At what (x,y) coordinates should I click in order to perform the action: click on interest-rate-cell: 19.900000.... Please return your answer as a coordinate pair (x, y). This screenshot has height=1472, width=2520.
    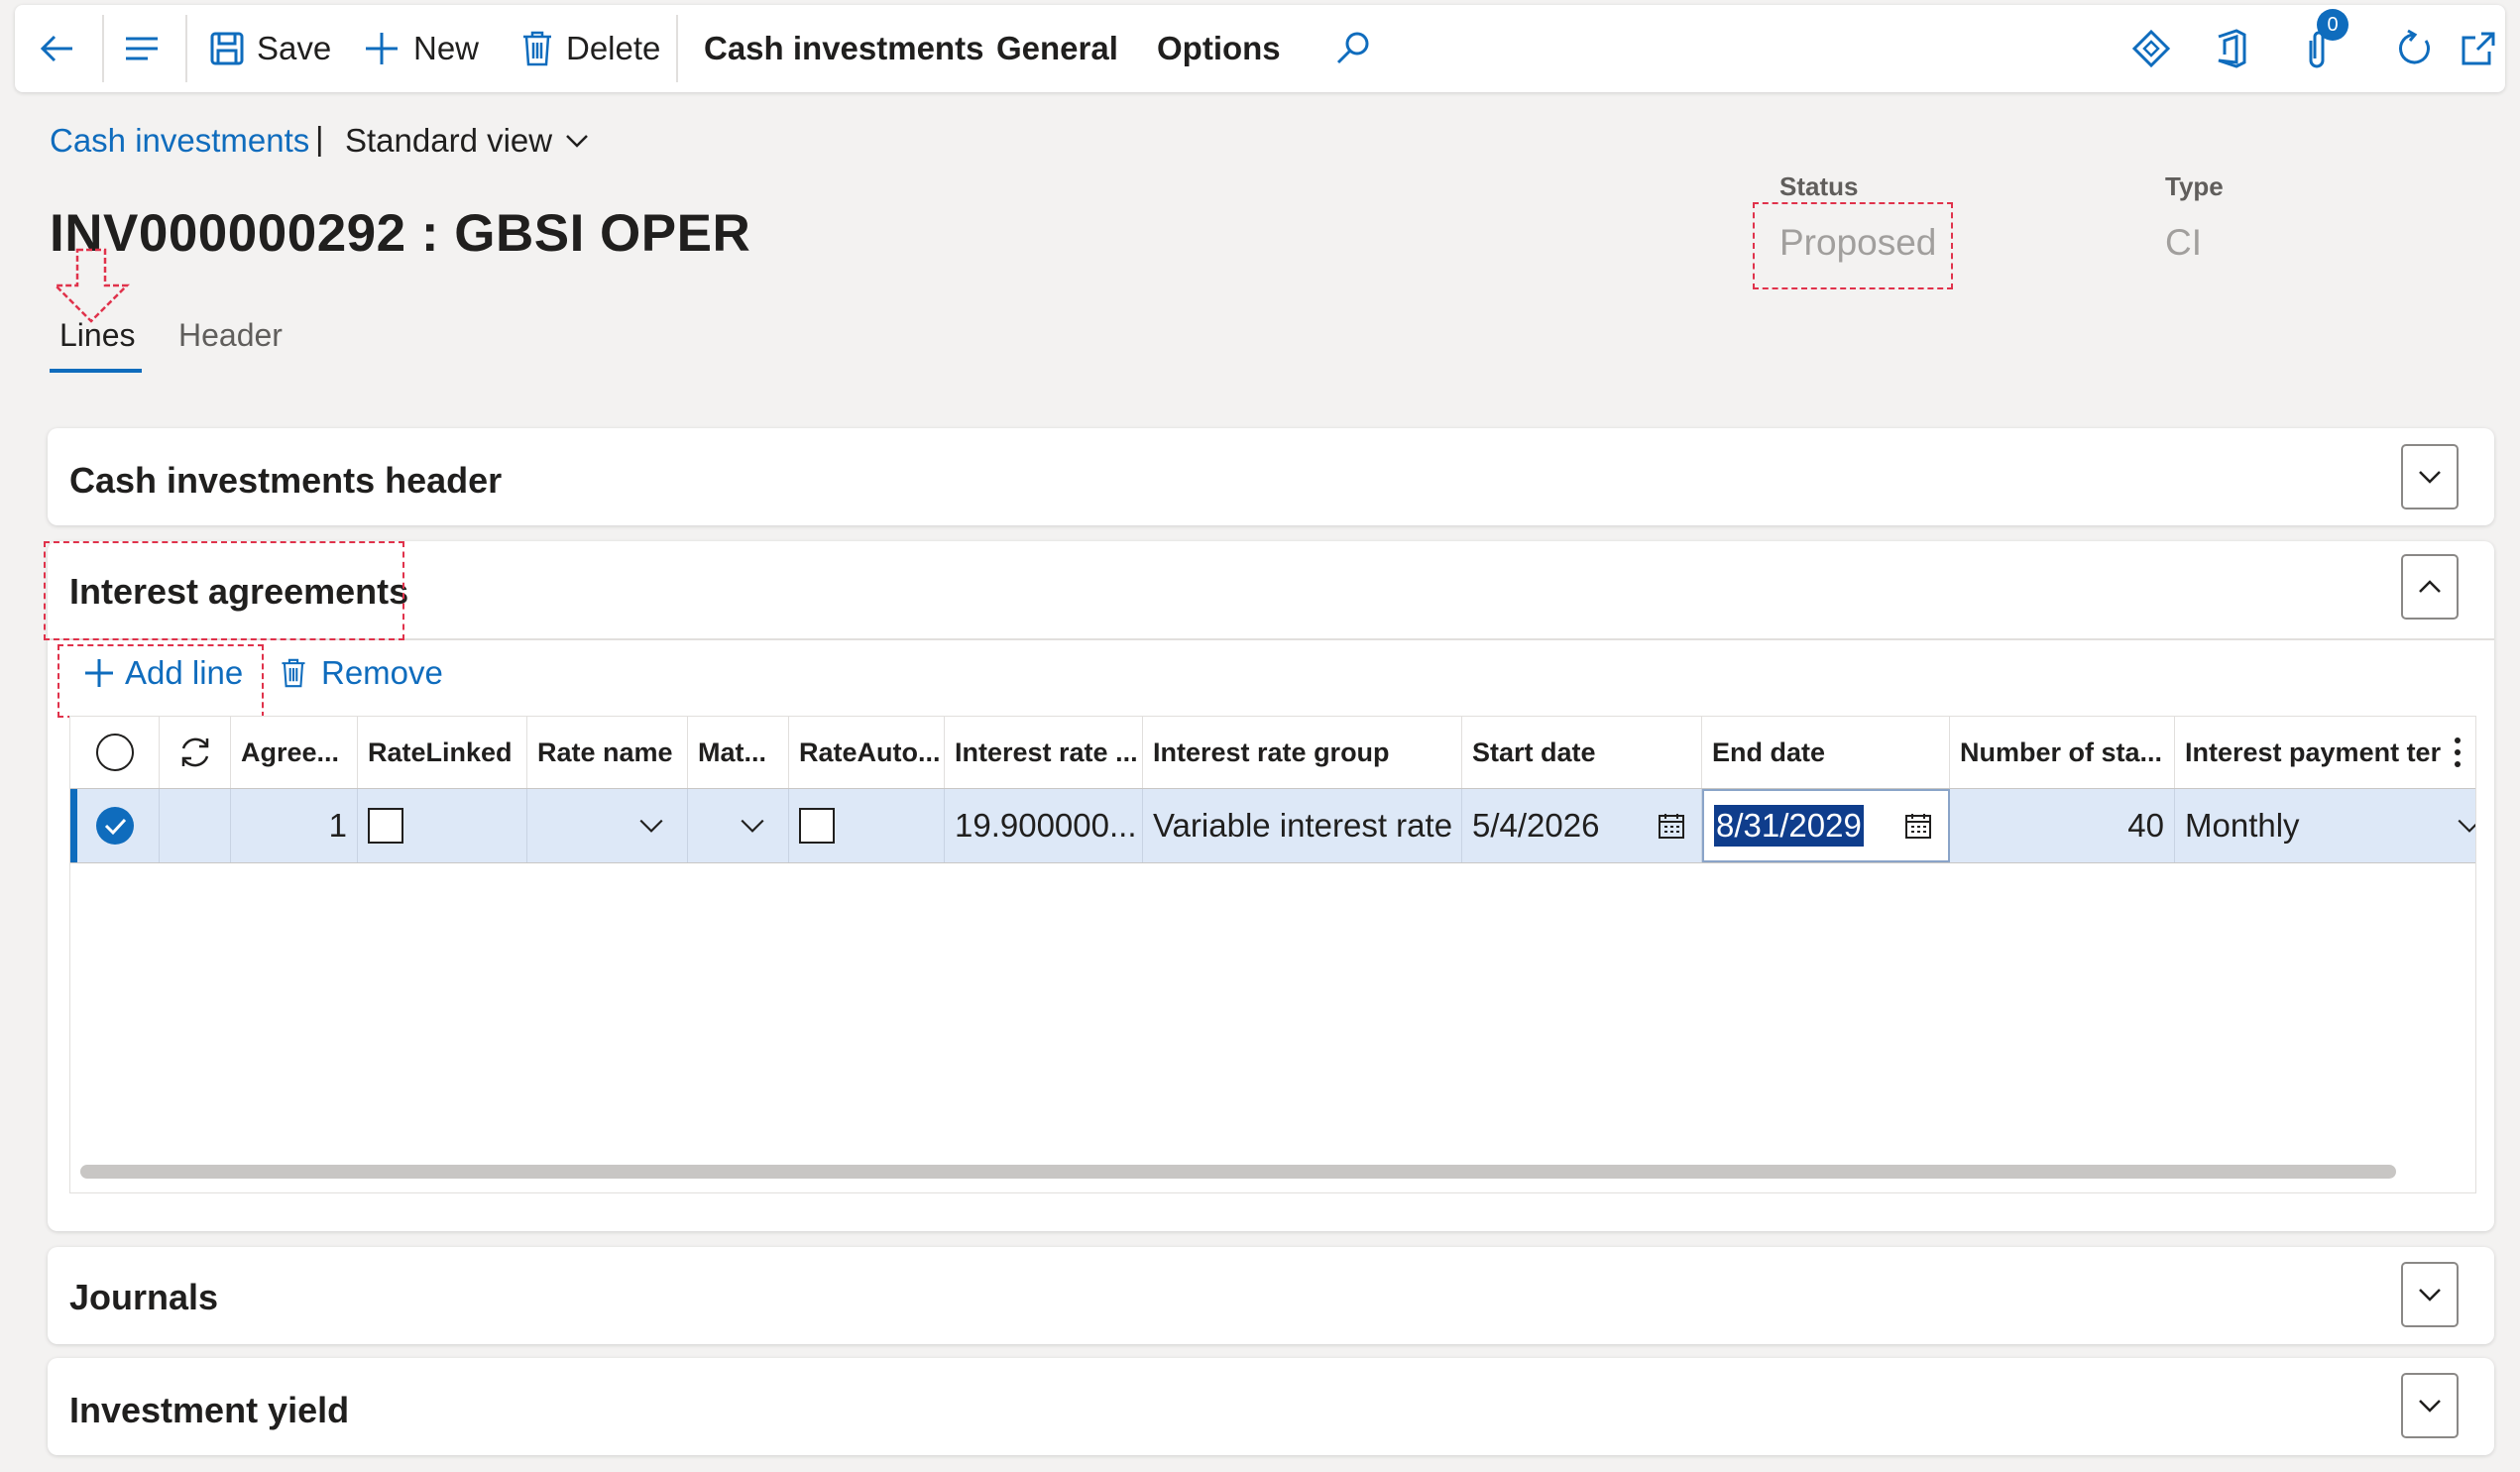
    Looking at the image, I should click on (1044, 825).